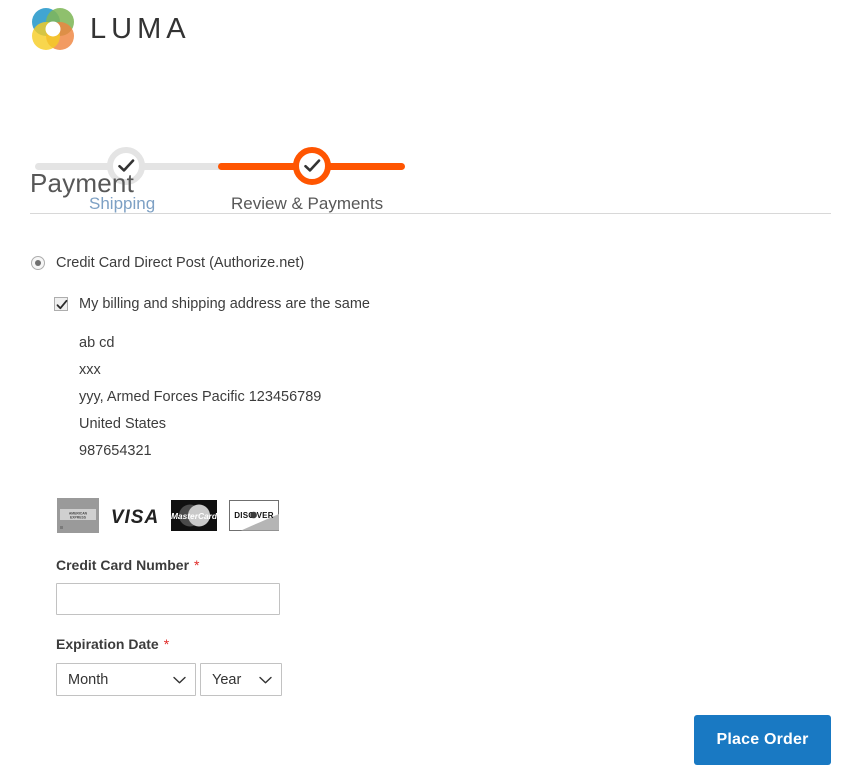  I want to click on step-review-payments-marker, so click(312, 166).